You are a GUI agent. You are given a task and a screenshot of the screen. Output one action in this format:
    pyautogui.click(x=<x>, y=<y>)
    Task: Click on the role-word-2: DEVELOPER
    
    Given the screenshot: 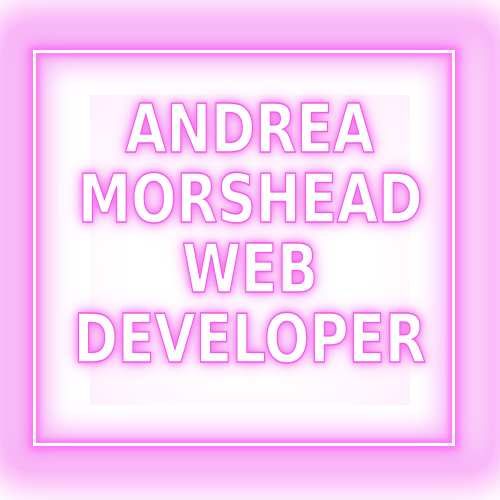 What is the action you would take?
    pyautogui.click(x=250, y=339)
    